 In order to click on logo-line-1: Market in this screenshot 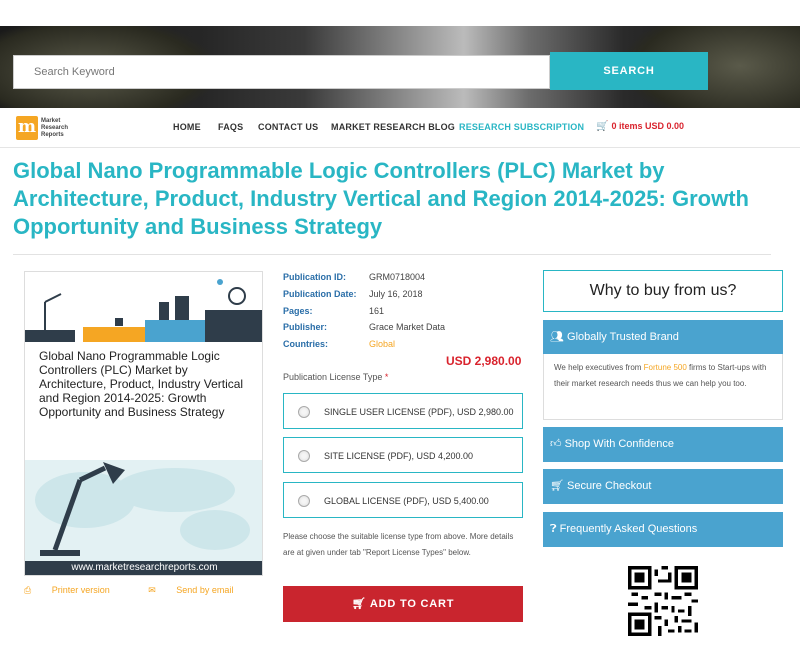, I will do `click(51, 121)`.